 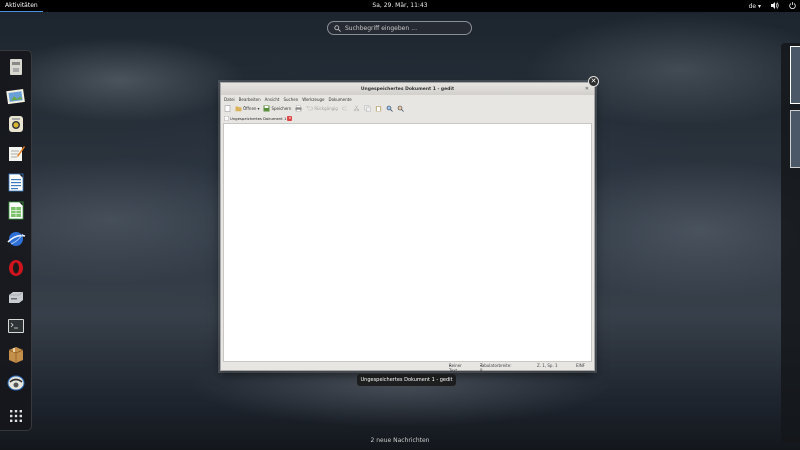 I want to click on print-icon, so click(x=298, y=108).